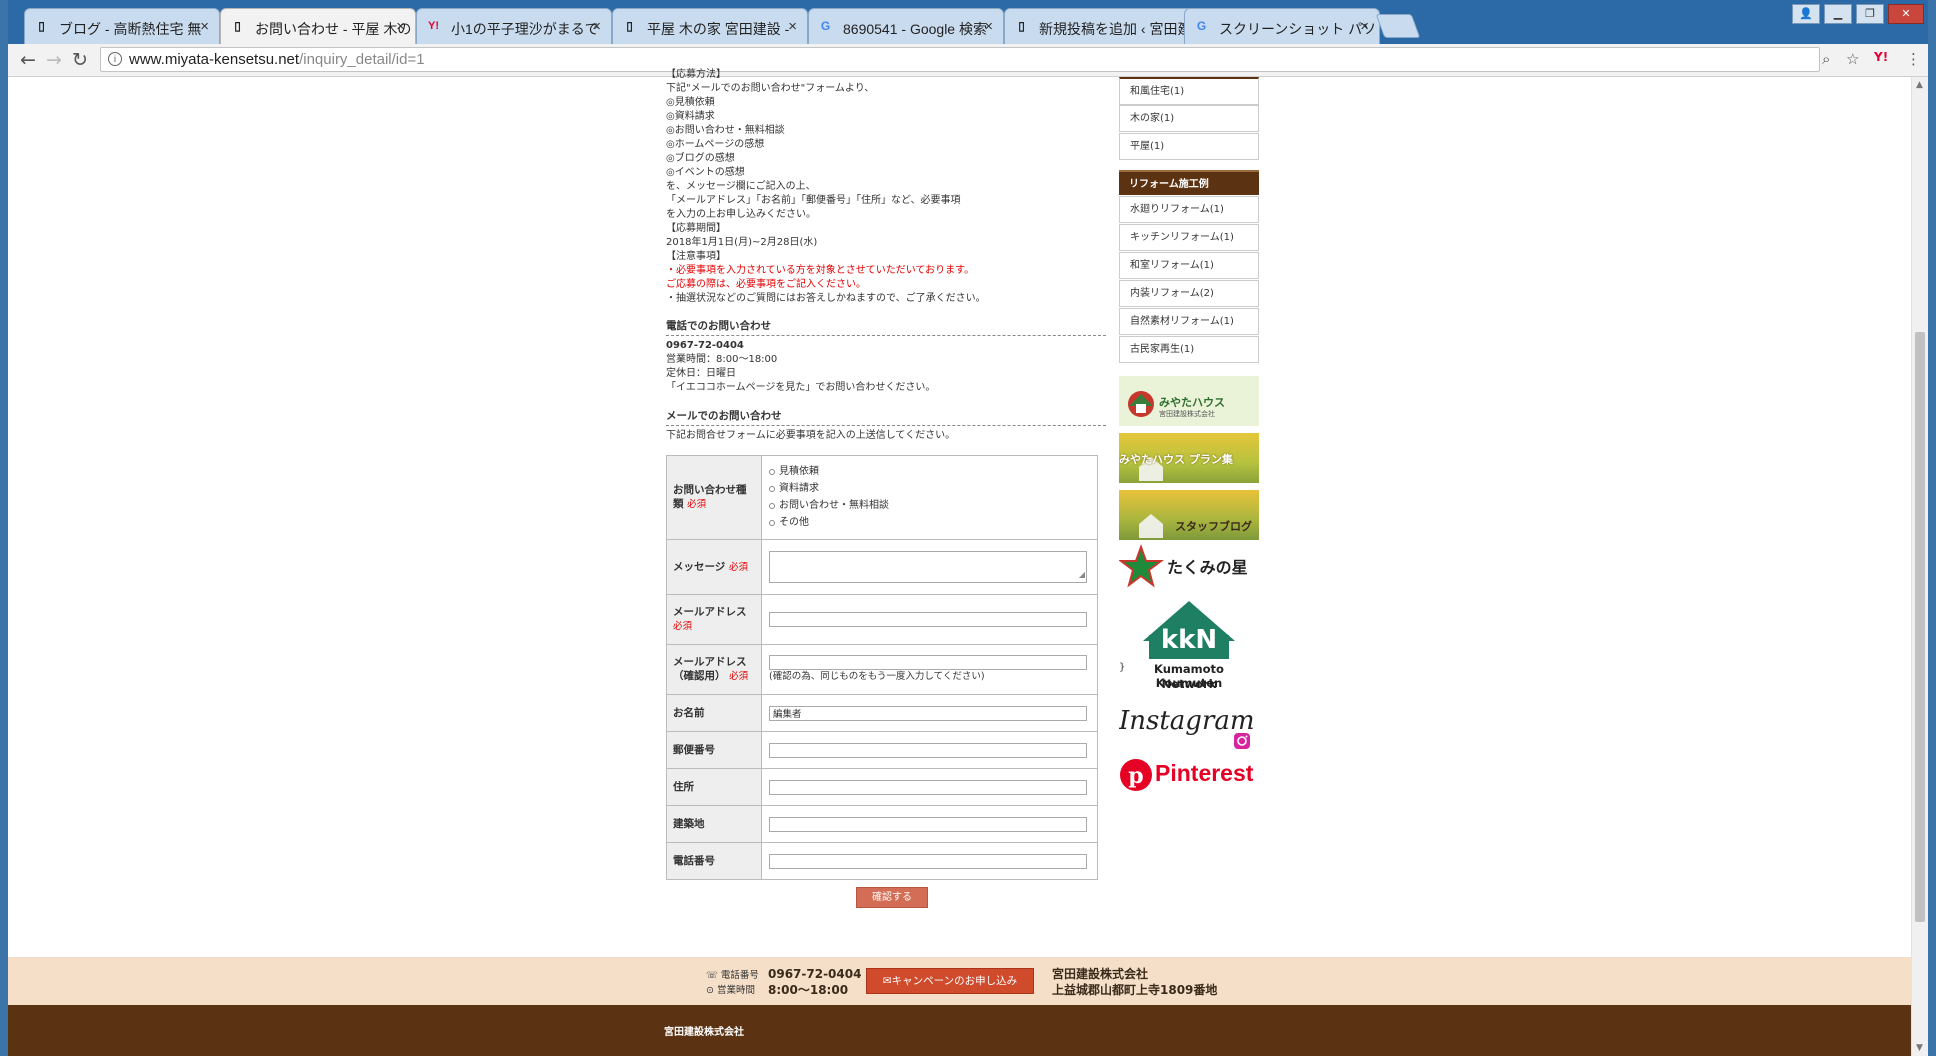 This screenshot has height=1056, width=1936. What do you see at coordinates (1207, 567) in the screenshot?
I see `kumamoto-star-text: たくみの星` at bounding box center [1207, 567].